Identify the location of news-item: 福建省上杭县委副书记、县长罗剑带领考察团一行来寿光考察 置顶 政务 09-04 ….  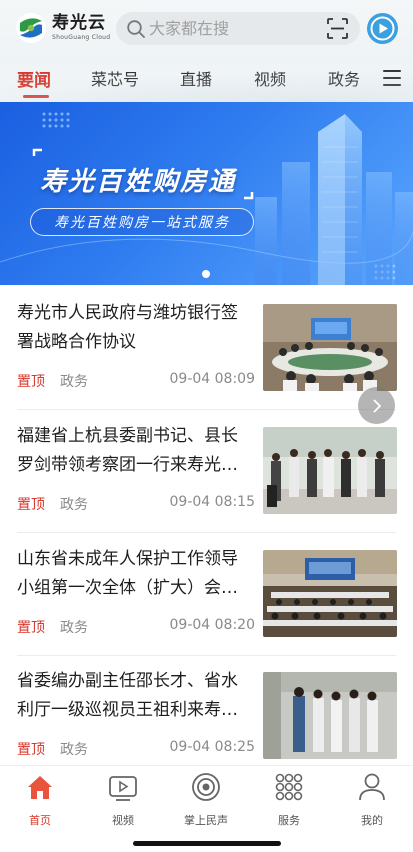
(206, 471).